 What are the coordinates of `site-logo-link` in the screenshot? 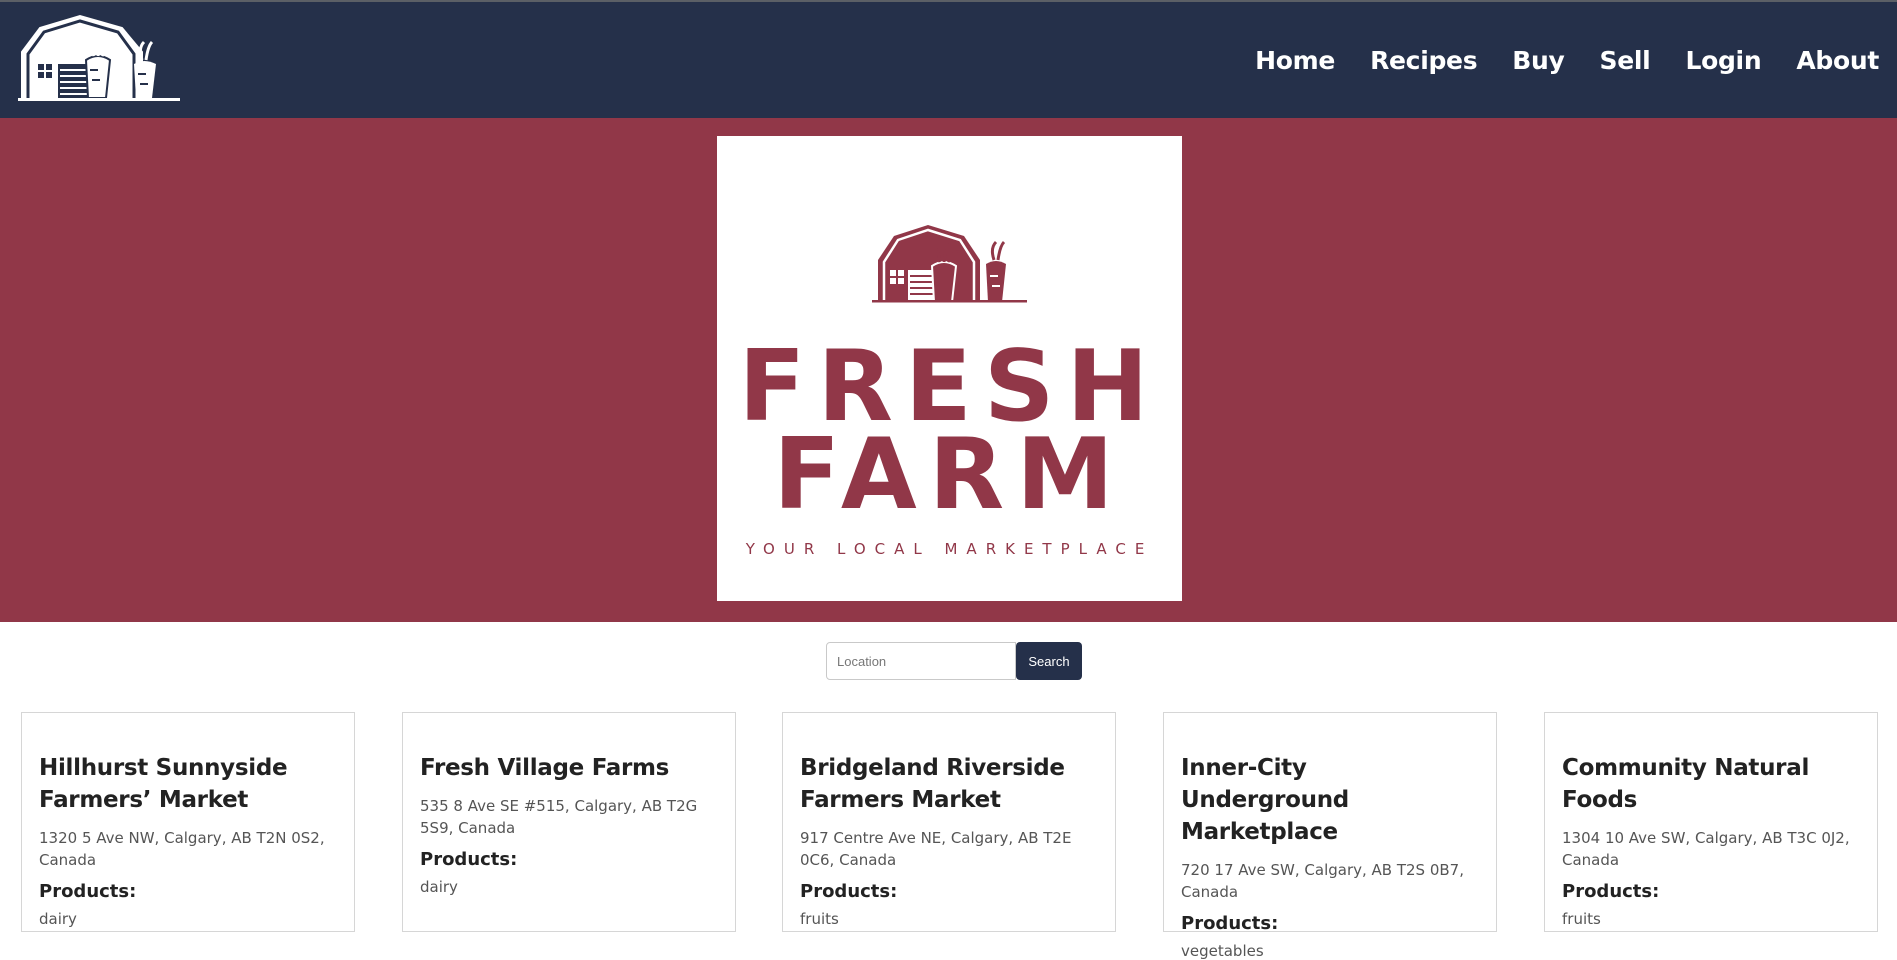 It's located at (99, 57).